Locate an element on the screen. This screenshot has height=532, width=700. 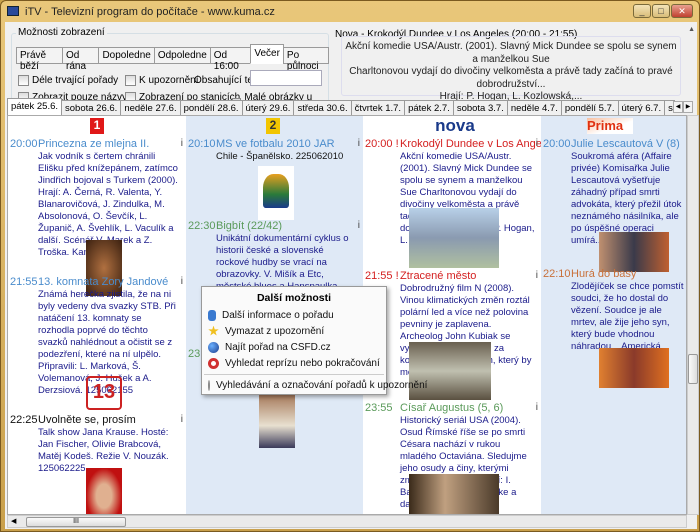
program-time: 21:55 ! is located at coordinates (382, 276).